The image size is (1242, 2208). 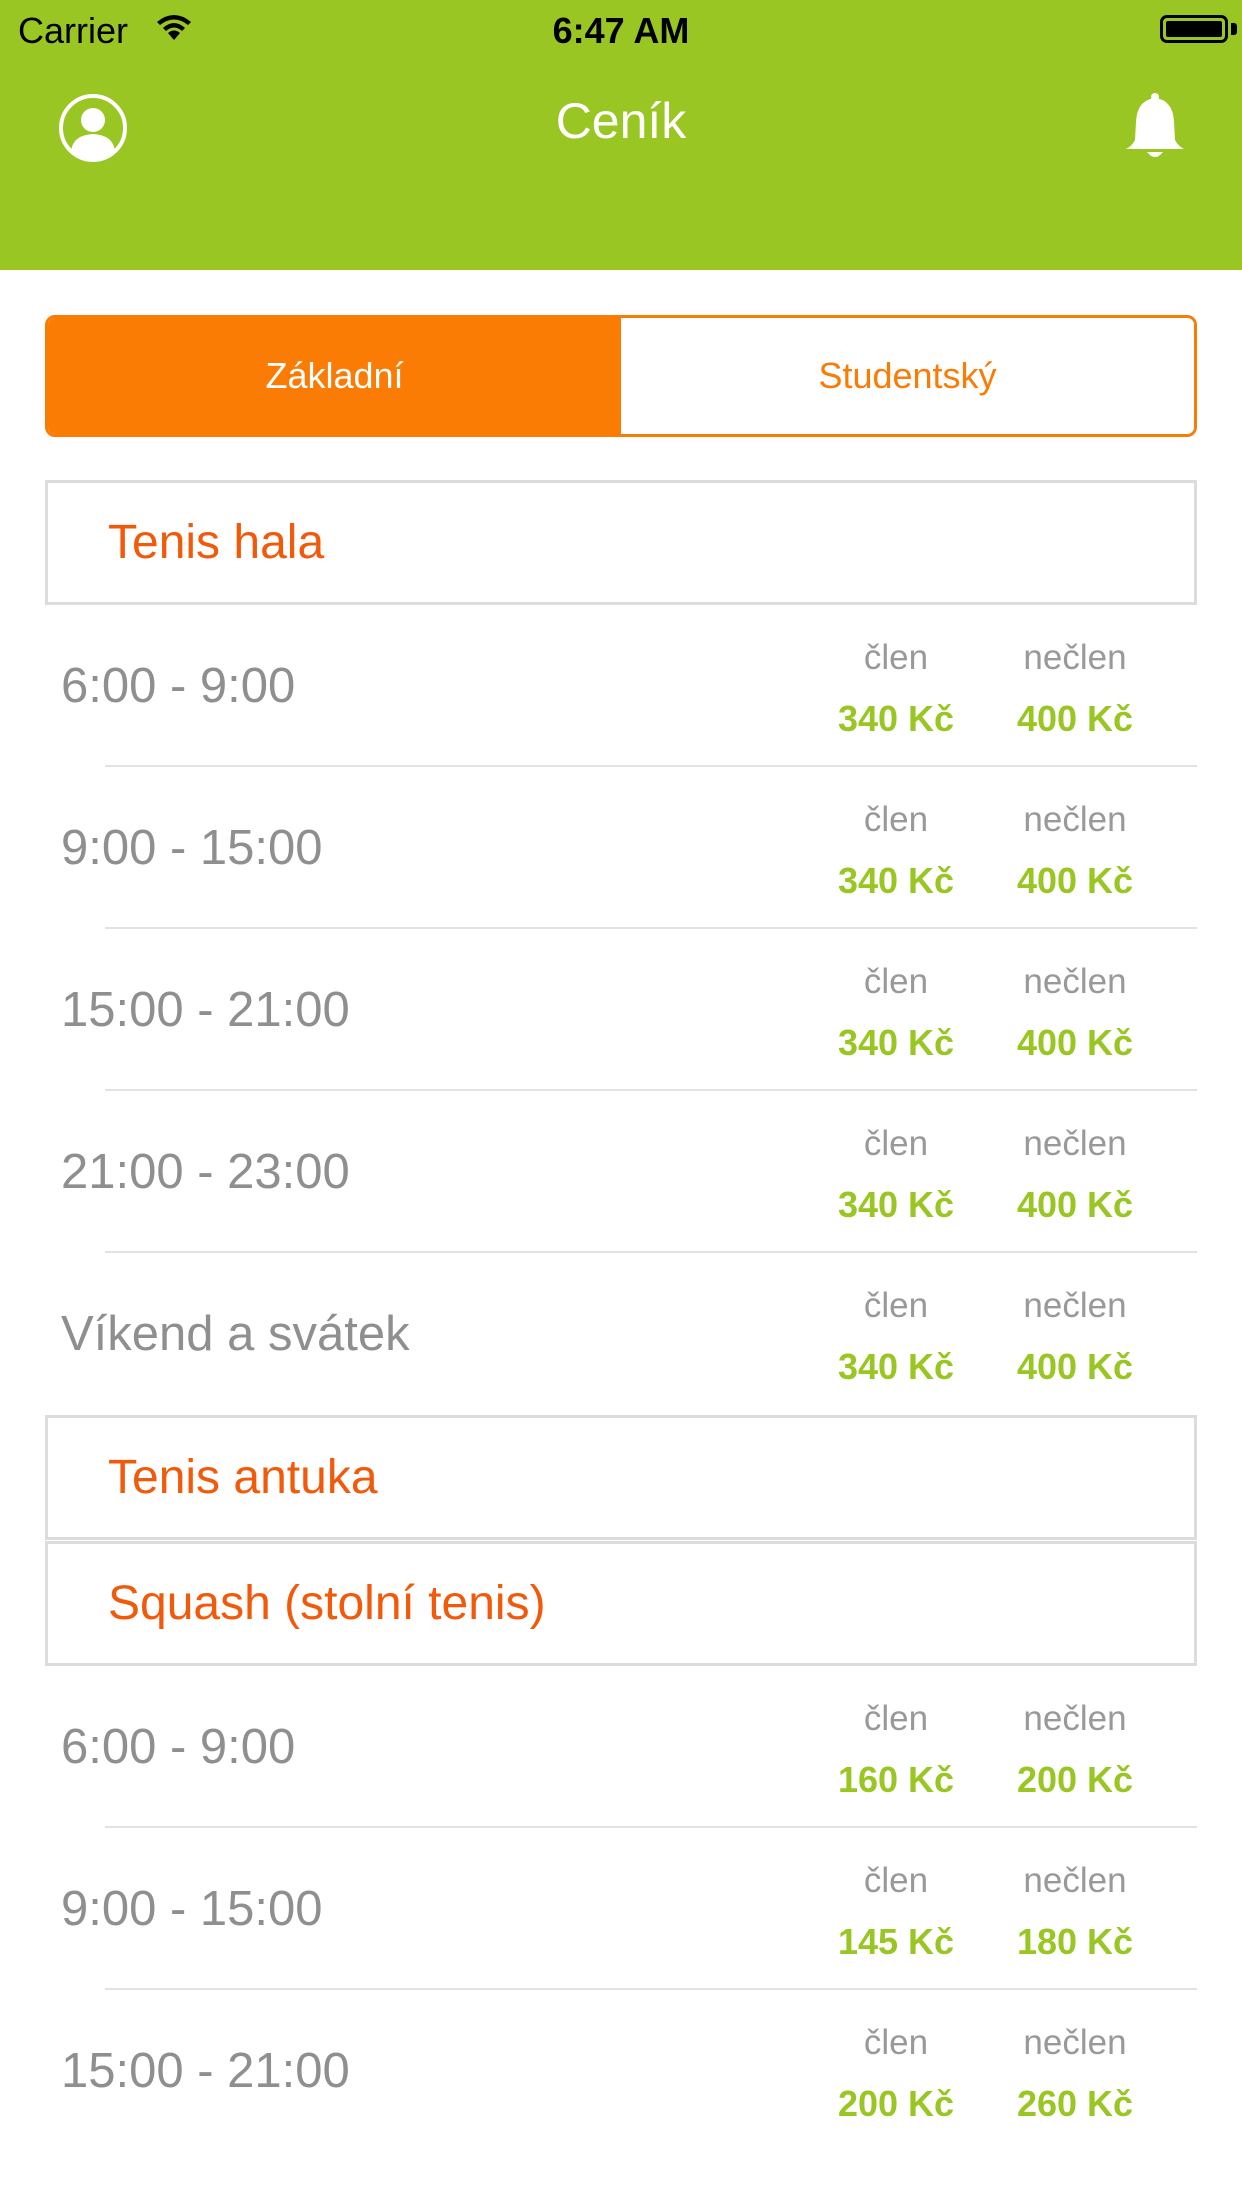 What do you see at coordinates (334, 376) in the screenshot?
I see `tab-zakladni: Základní` at bounding box center [334, 376].